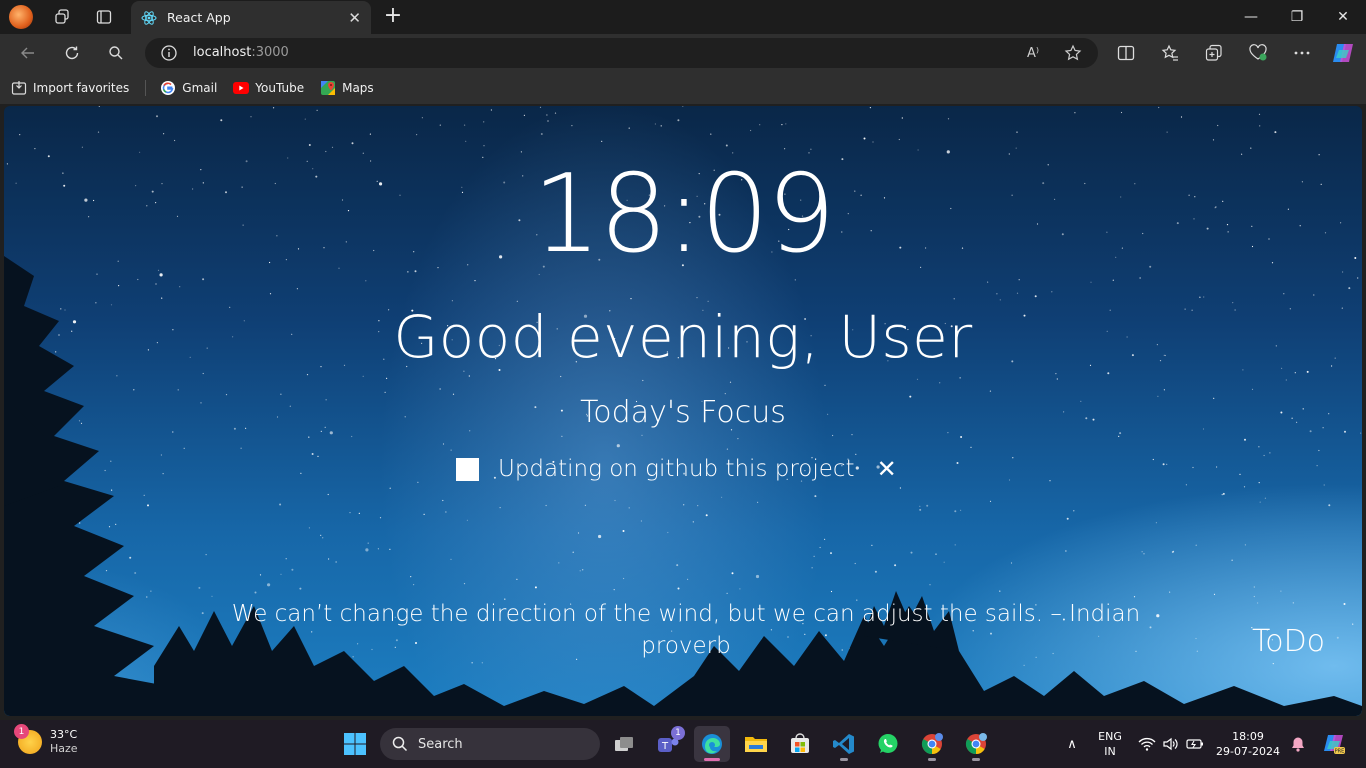 This screenshot has width=1366, height=768. What do you see at coordinates (1072, 744) in the screenshot?
I see `show-hidden-icons-button: ∧` at bounding box center [1072, 744].